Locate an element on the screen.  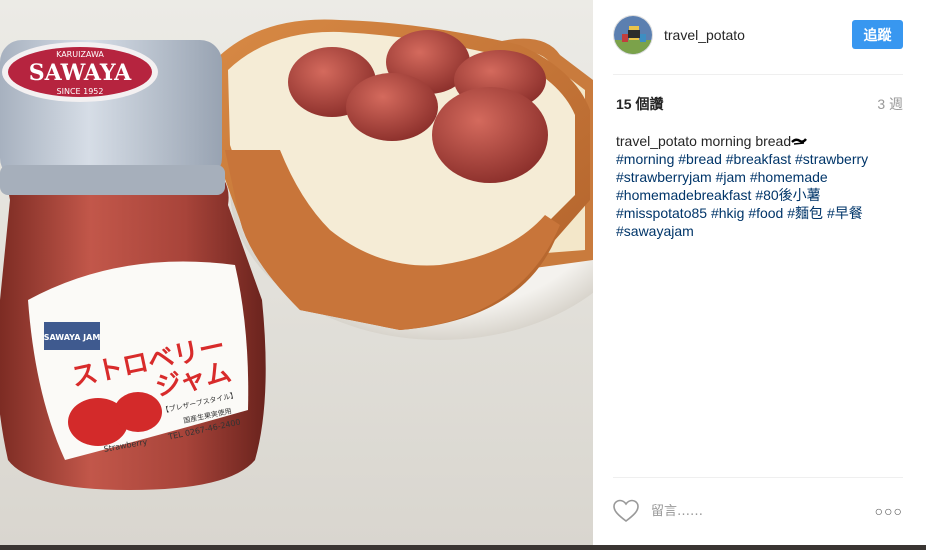
hashtag-link: #homemadebreakfast is located at coordinates (683, 195).